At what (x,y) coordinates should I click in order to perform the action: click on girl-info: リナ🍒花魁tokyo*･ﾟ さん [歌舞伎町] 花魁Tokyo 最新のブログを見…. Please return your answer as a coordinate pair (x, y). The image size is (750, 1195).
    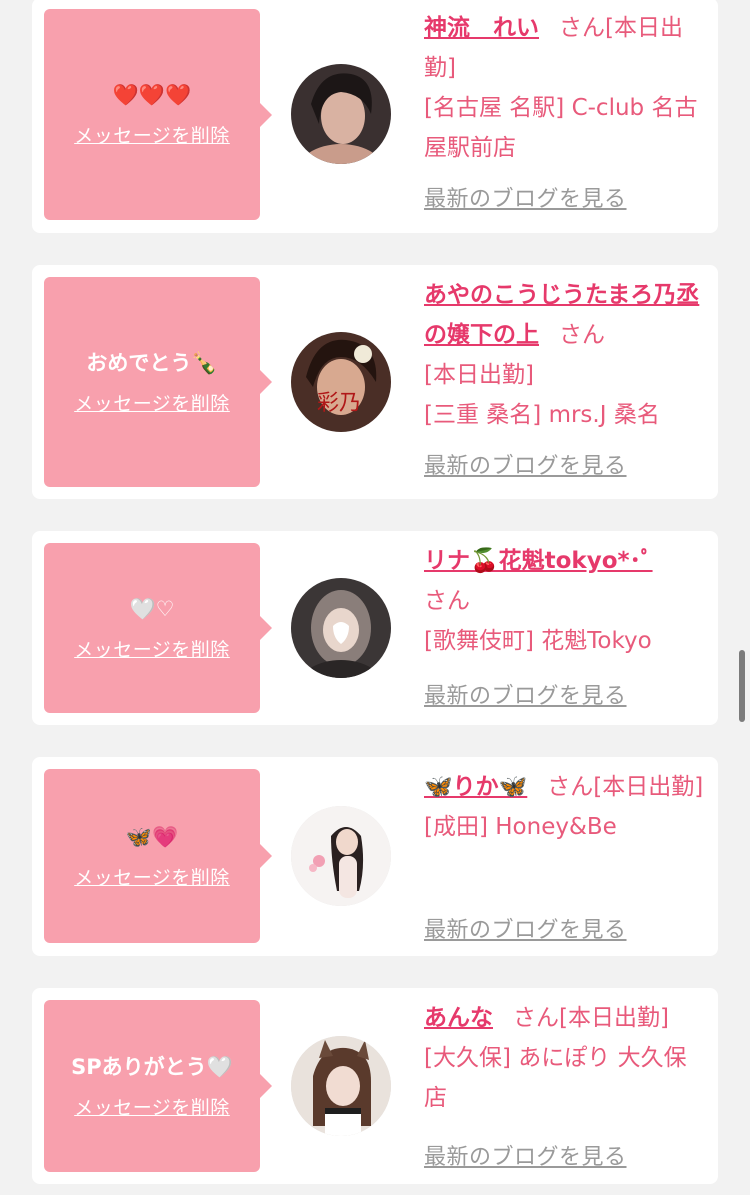
    Looking at the image, I should click on (566, 625).